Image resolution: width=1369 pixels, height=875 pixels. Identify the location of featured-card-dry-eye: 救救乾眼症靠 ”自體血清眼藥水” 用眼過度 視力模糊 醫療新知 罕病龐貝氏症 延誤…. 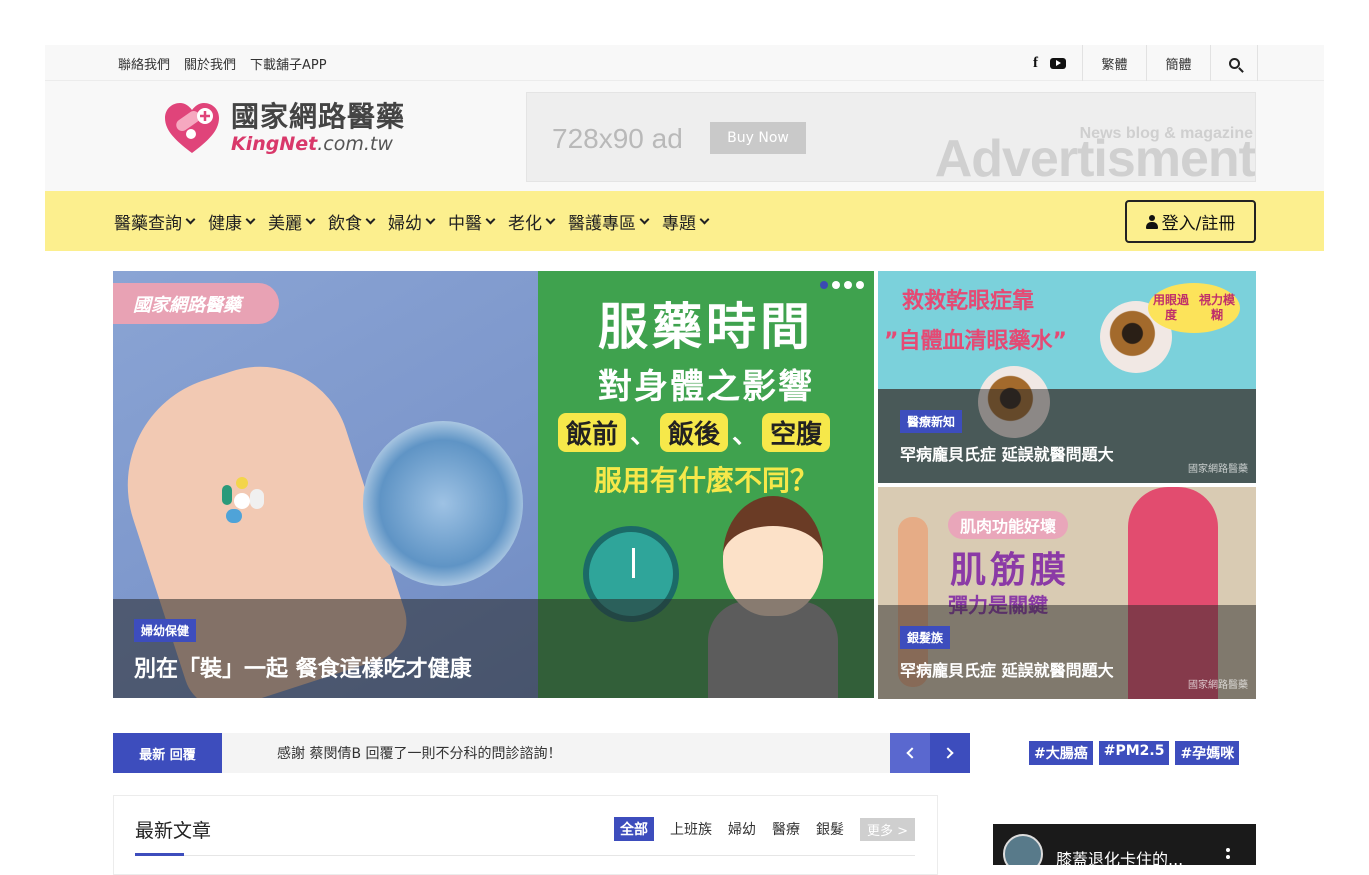
(1067, 377).